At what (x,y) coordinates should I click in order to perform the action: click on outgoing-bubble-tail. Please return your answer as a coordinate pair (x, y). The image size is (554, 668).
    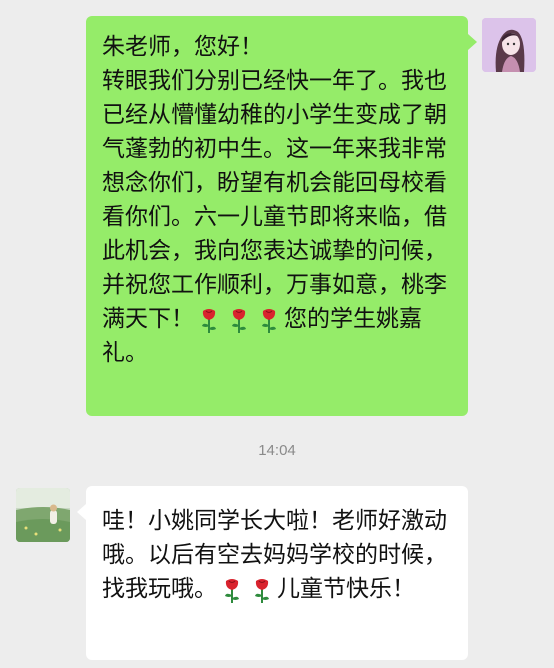
    Looking at the image, I should click on (472, 42).